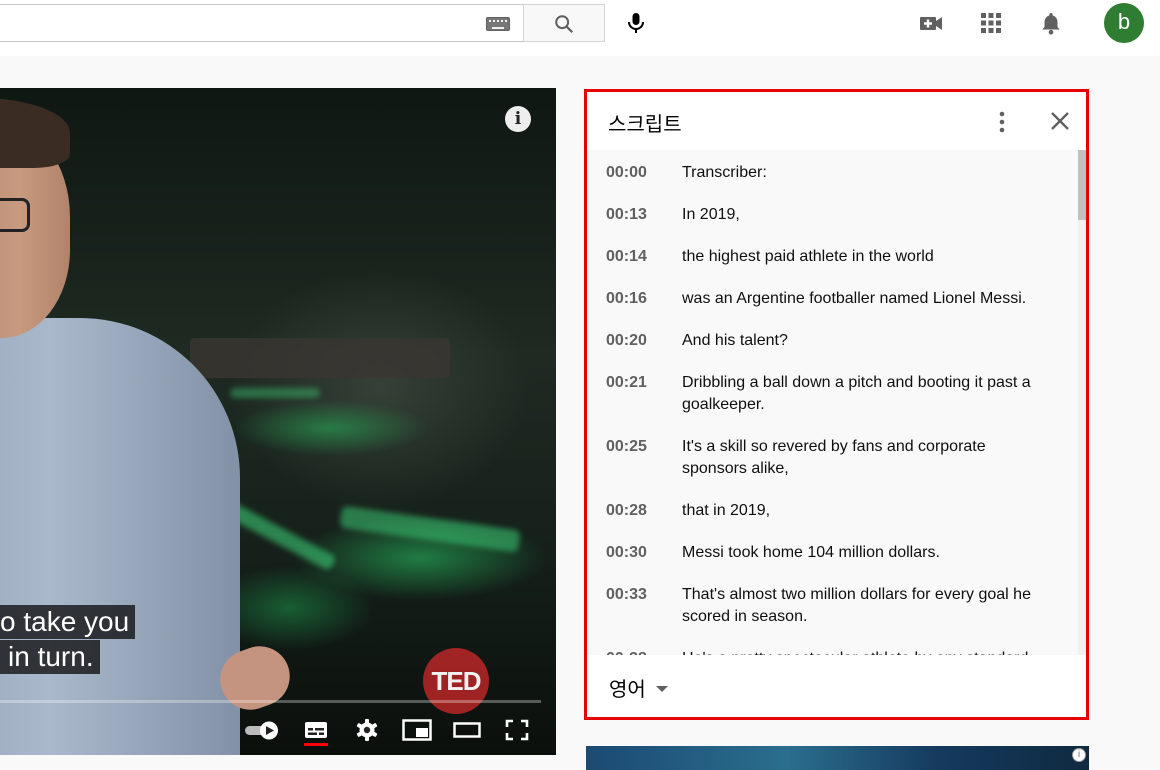  I want to click on segment-timestamp: 00:25, so click(626, 446).